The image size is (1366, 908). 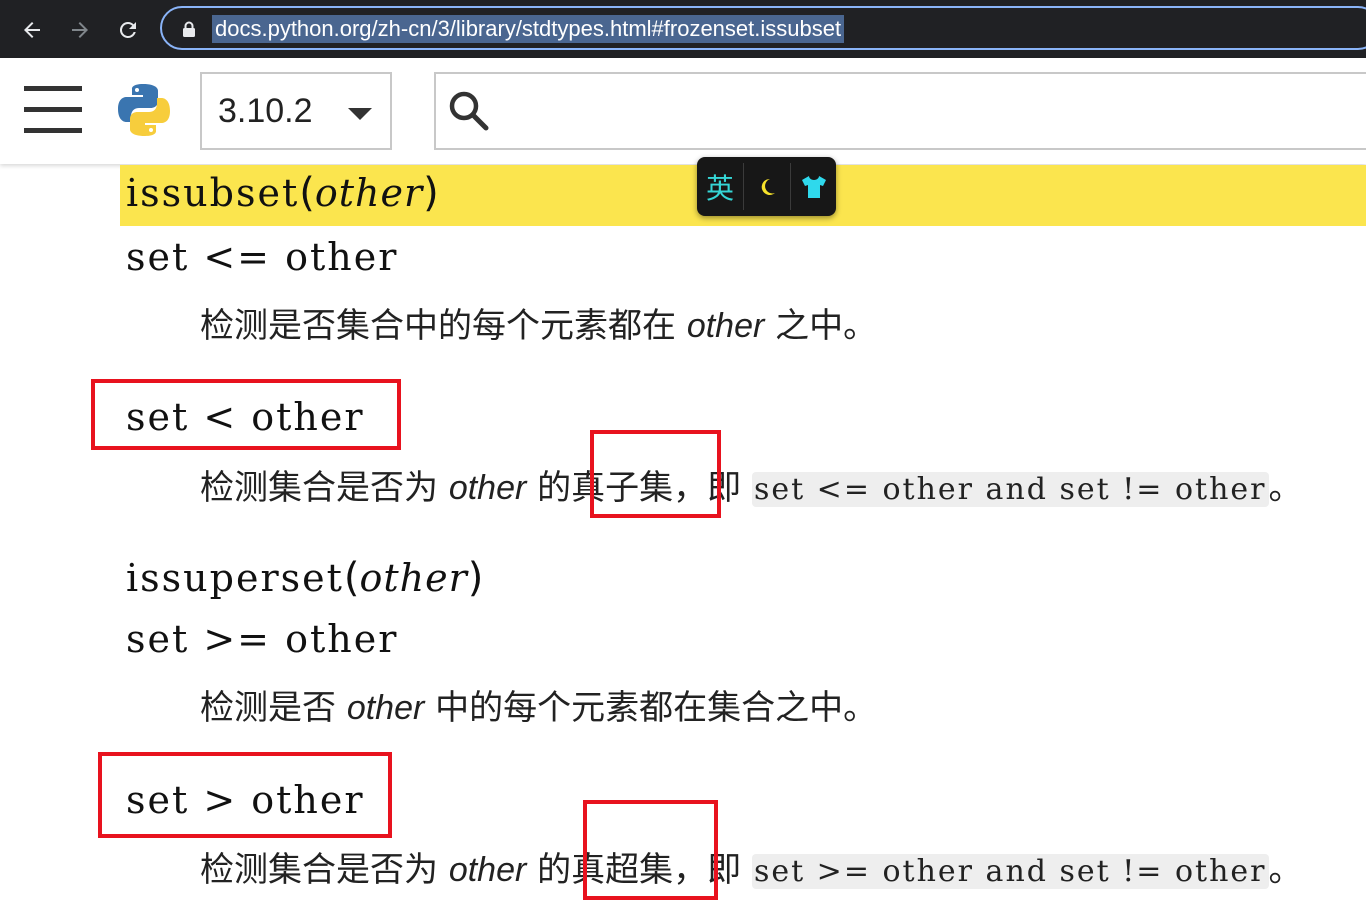 I want to click on code-snippet: set >= other and set != other, so click(x=1010, y=871).